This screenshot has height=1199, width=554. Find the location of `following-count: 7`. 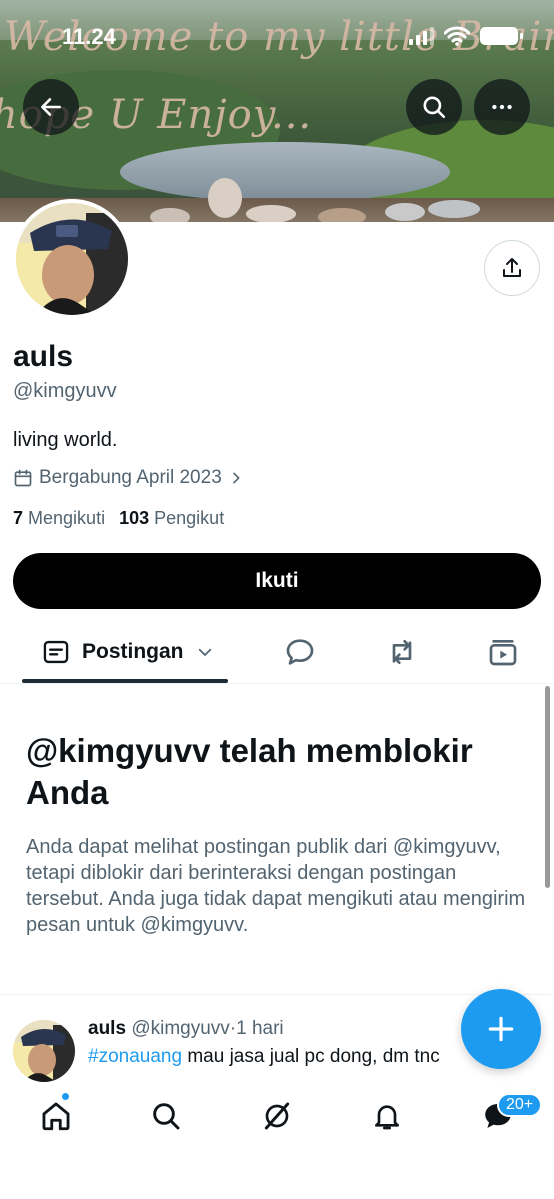

following-count: 7 is located at coordinates (18, 518).